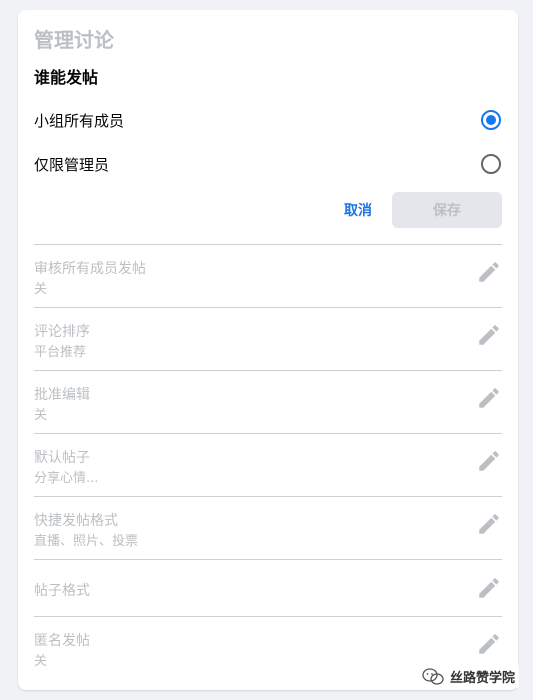 This screenshot has width=533, height=700. Describe the element at coordinates (358, 210) in the screenshot. I see `cancel-button: 取消` at that location.